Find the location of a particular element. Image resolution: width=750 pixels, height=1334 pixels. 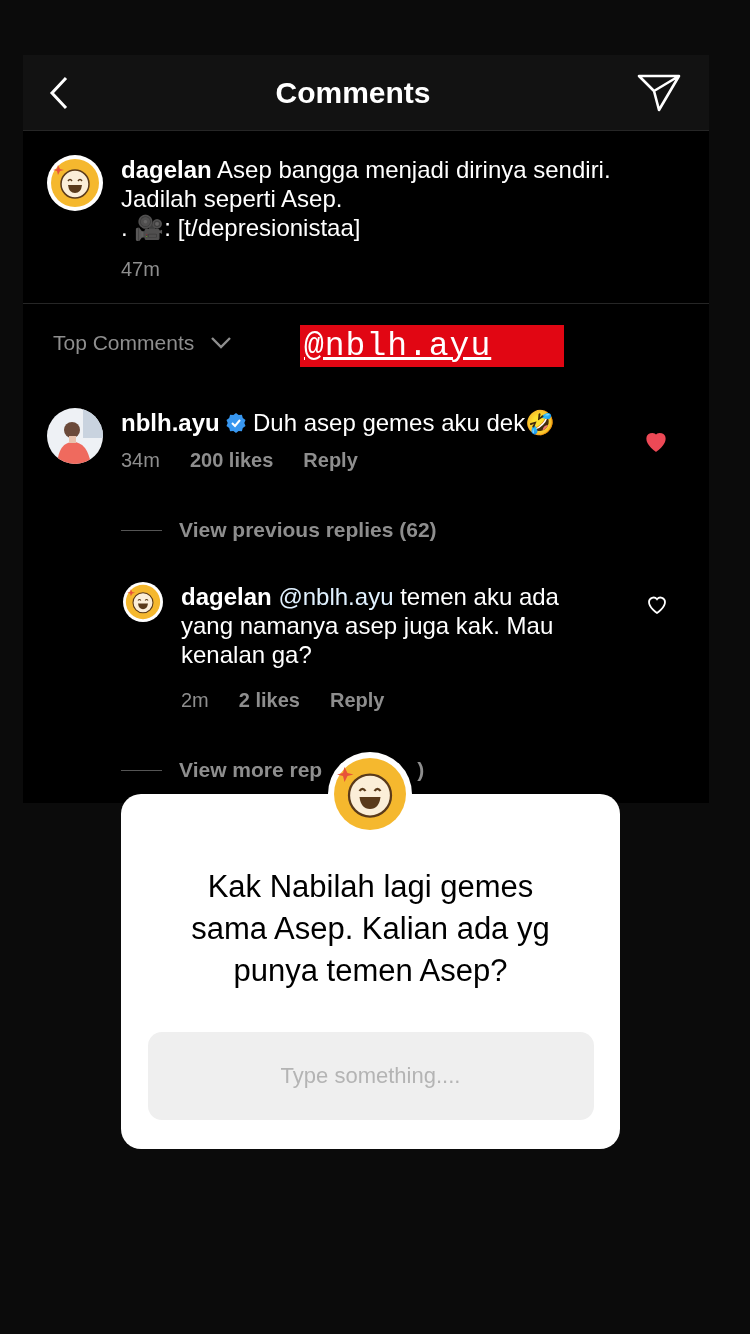

chevron-down-icon is located at coordinates (221, 343).